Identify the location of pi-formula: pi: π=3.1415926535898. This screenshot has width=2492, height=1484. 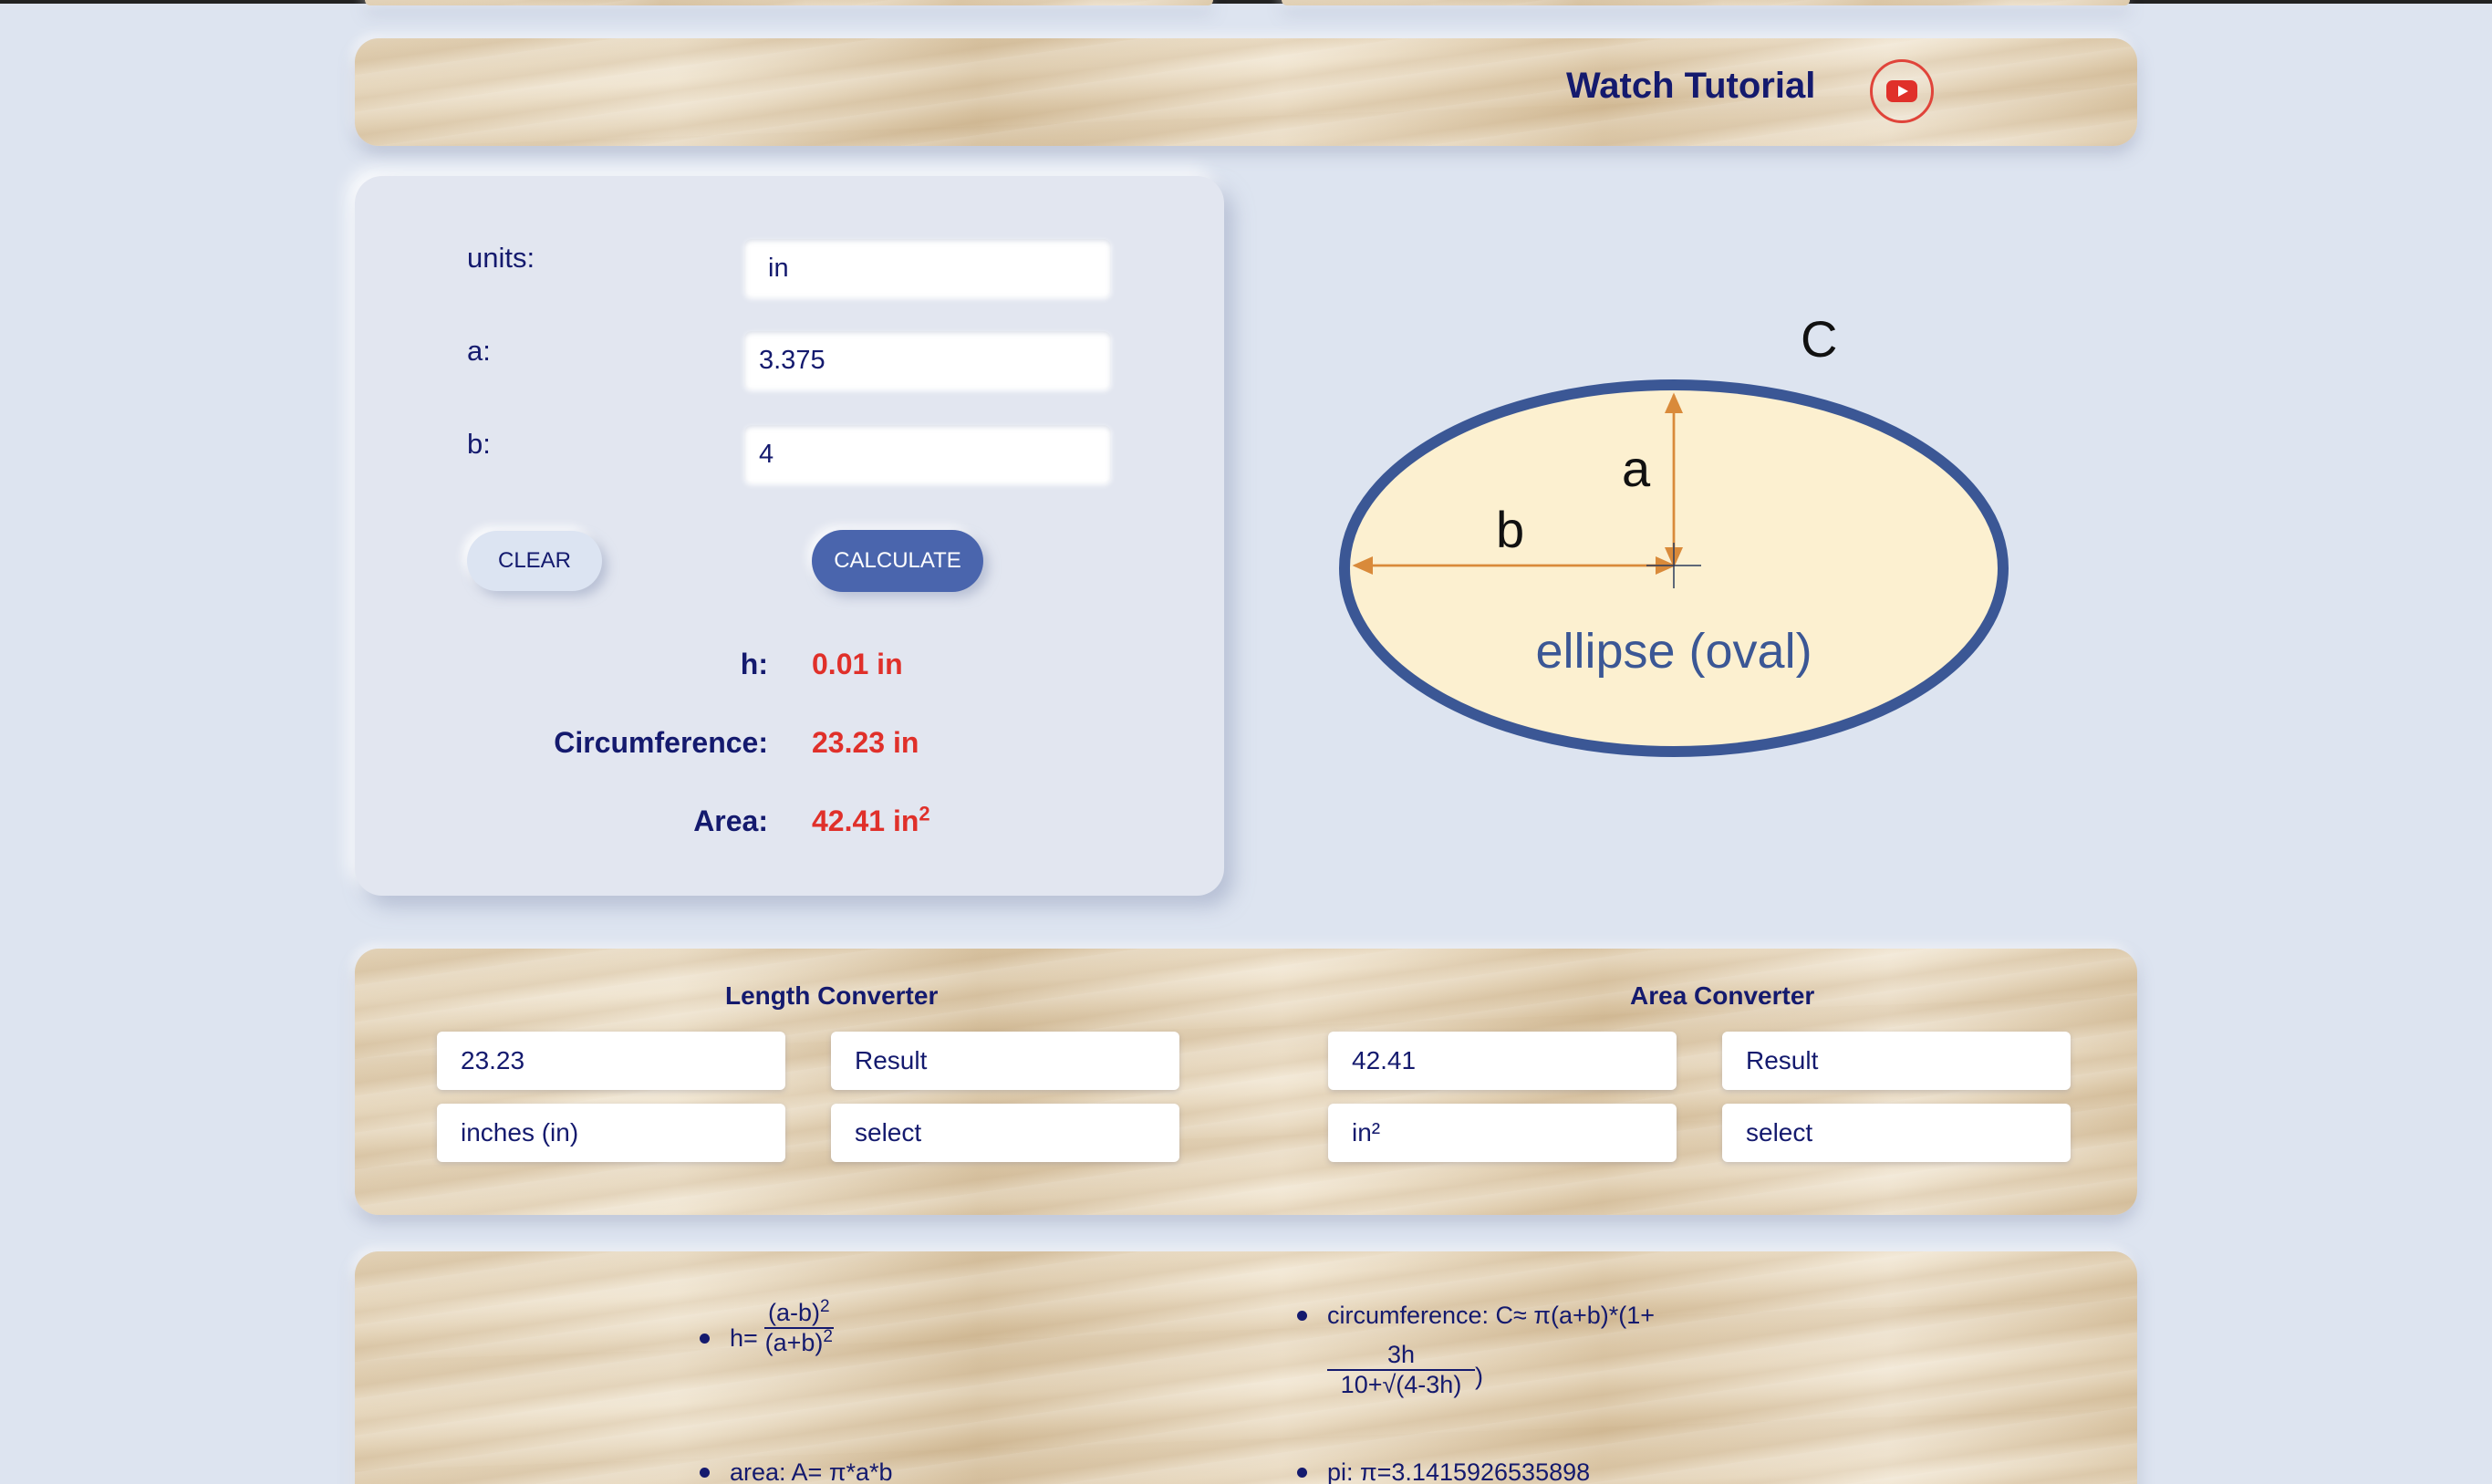
(1459, 1471).